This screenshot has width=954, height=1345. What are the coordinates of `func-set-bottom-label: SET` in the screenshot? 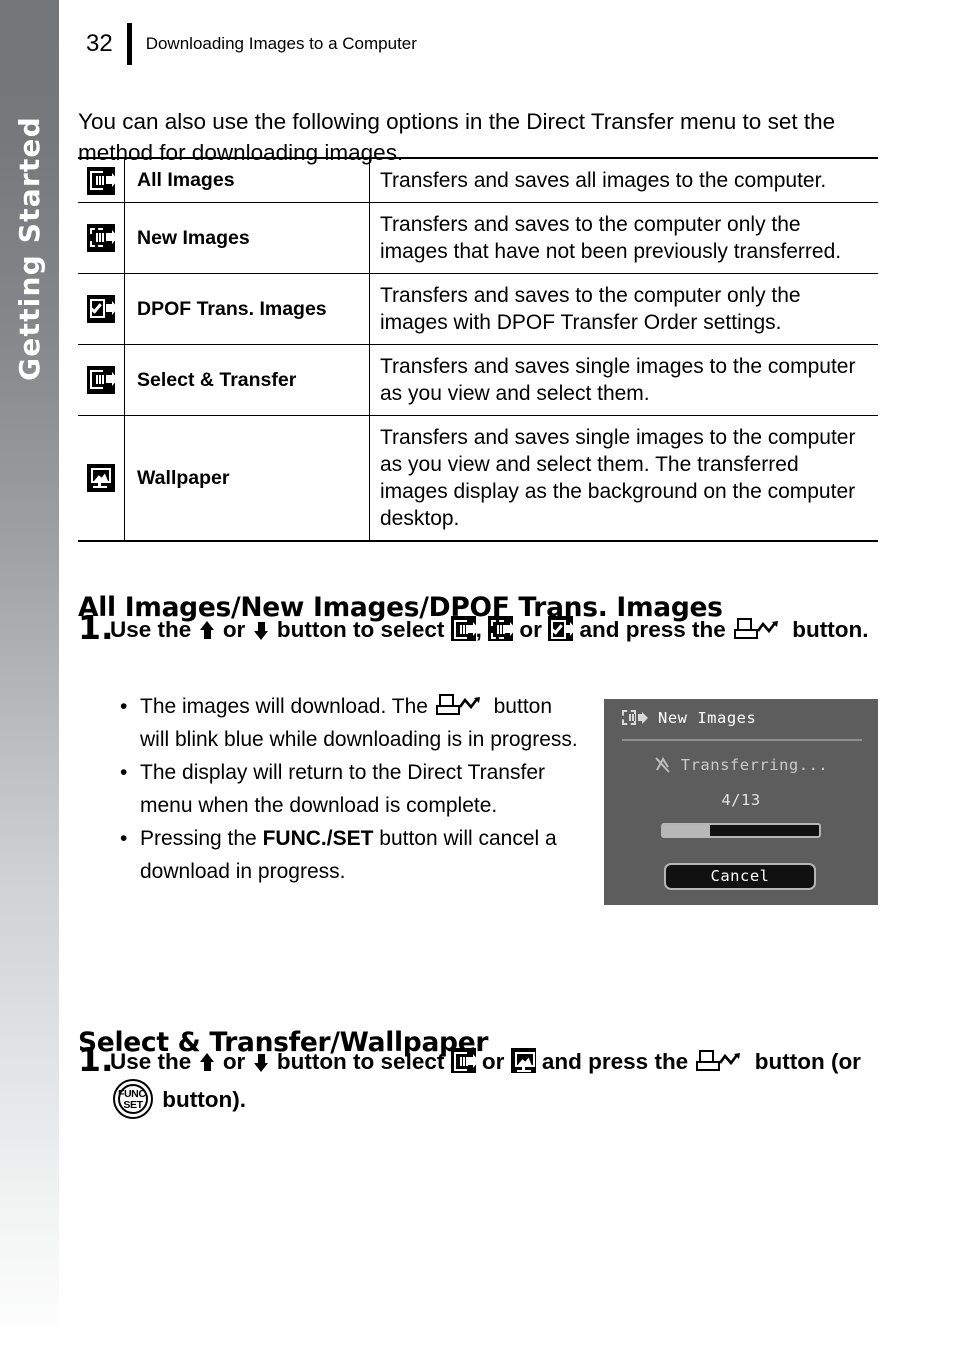 It's located at (133, 1105).